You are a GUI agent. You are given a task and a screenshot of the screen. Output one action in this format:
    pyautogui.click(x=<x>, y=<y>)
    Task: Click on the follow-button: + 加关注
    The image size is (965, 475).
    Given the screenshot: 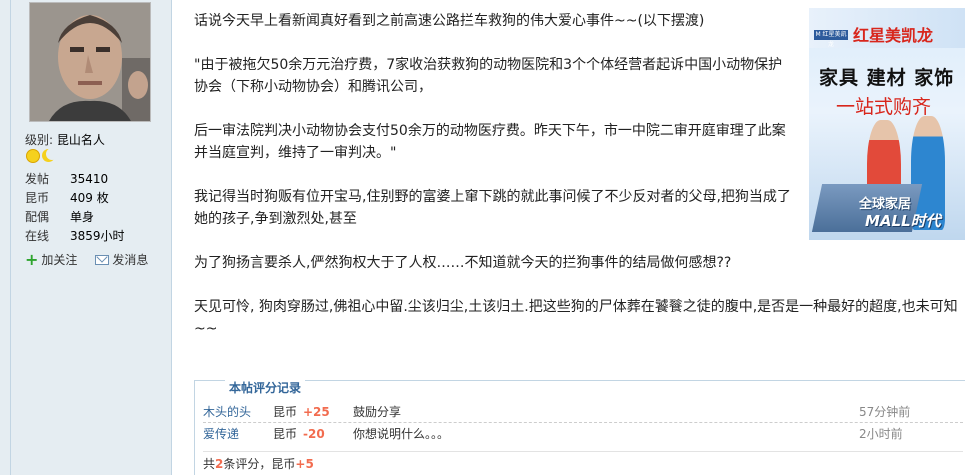 What is the action you would take?
    pyautogui.click(x=51, y=259)
    